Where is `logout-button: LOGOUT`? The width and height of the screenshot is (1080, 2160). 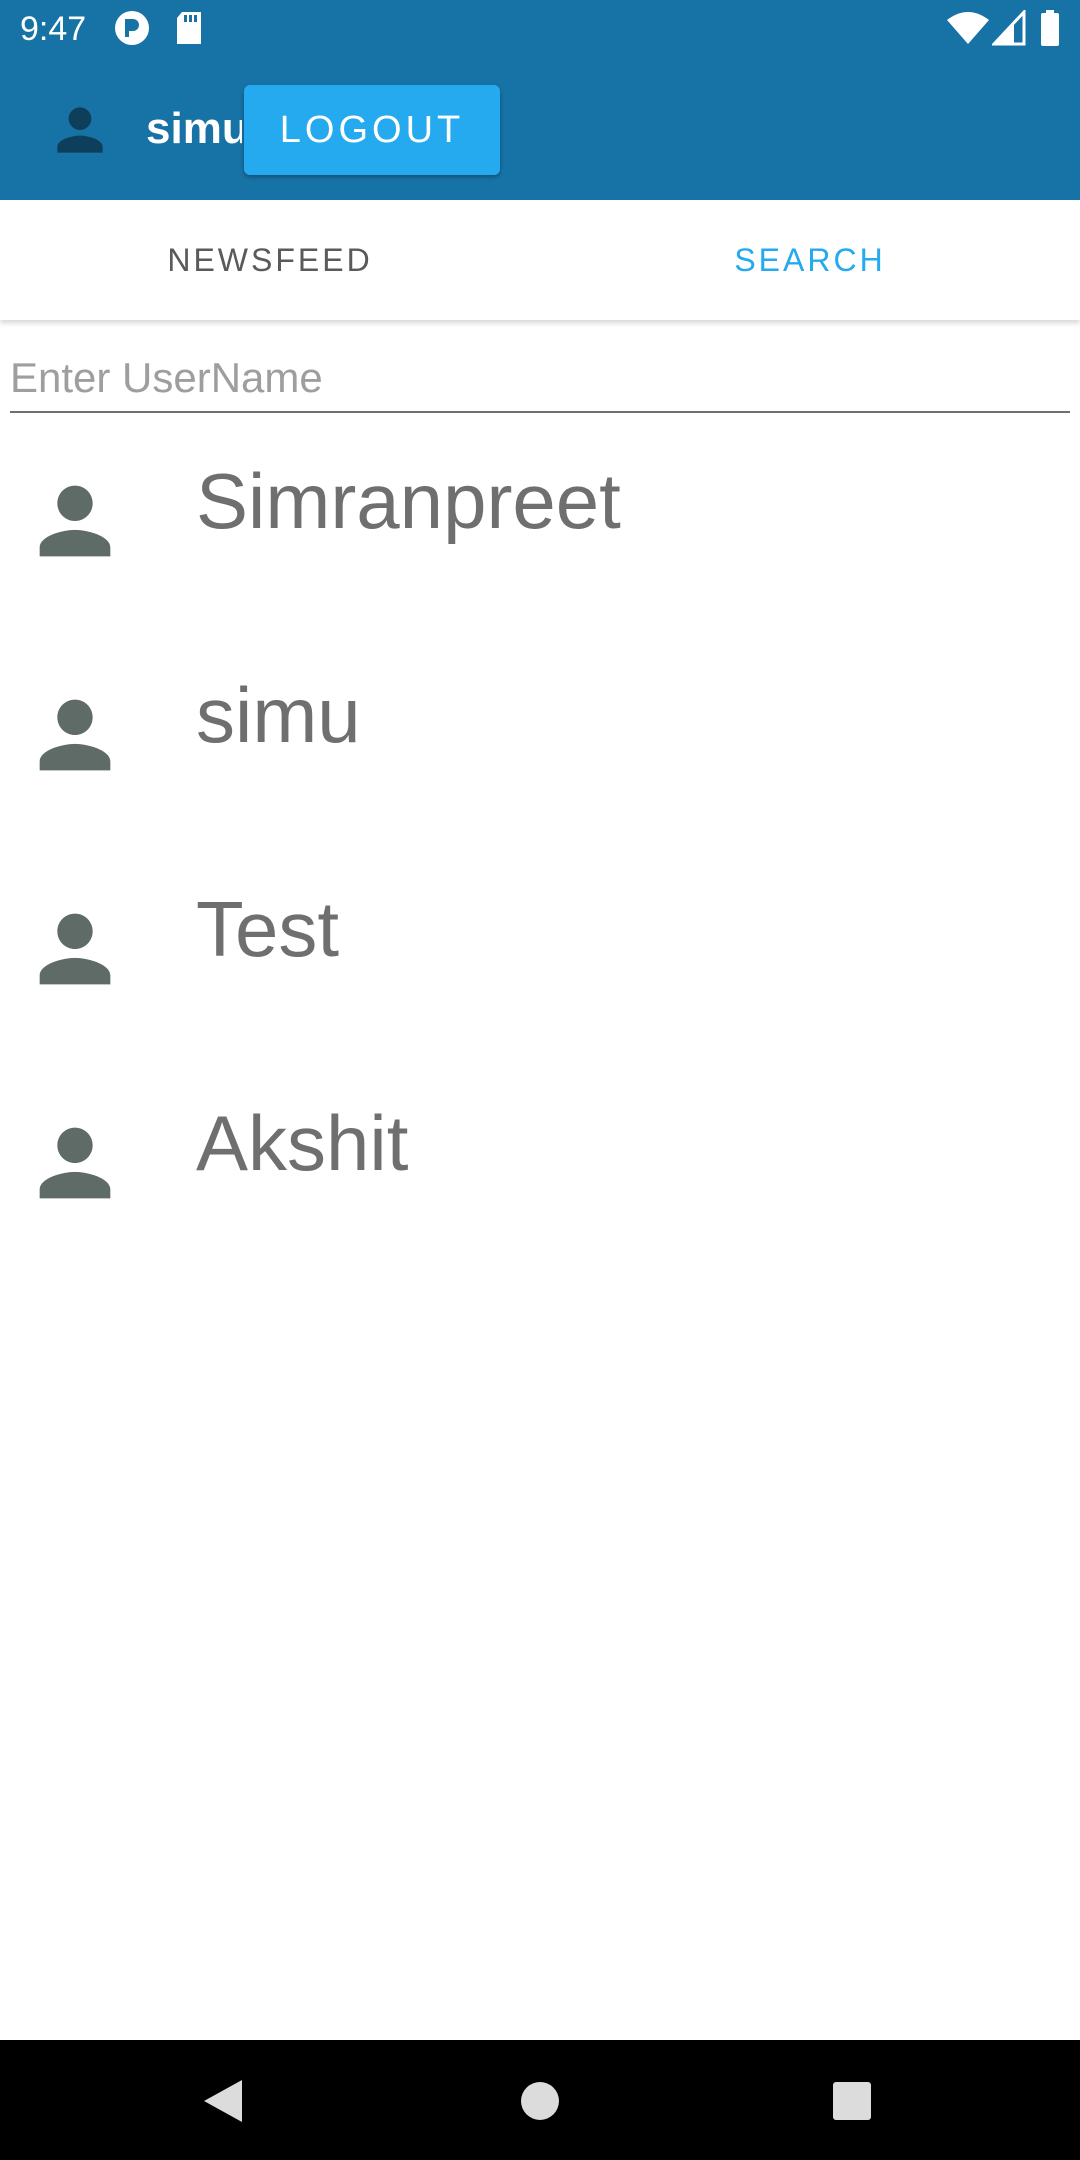 logout-button: LOGOUT is located at coordinates (372, 130).